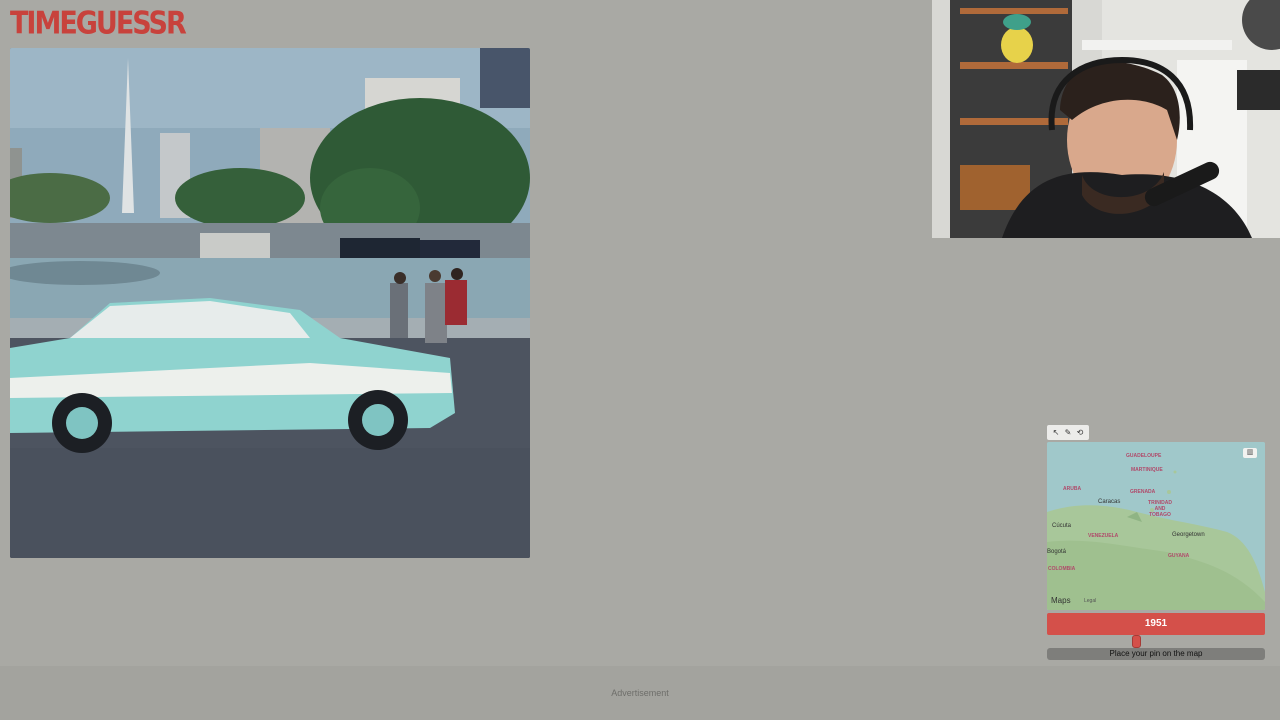 The height and width of the screenshot is (720, 1280). I want to click on map-legal-link: Legal, so click(1090, 601).